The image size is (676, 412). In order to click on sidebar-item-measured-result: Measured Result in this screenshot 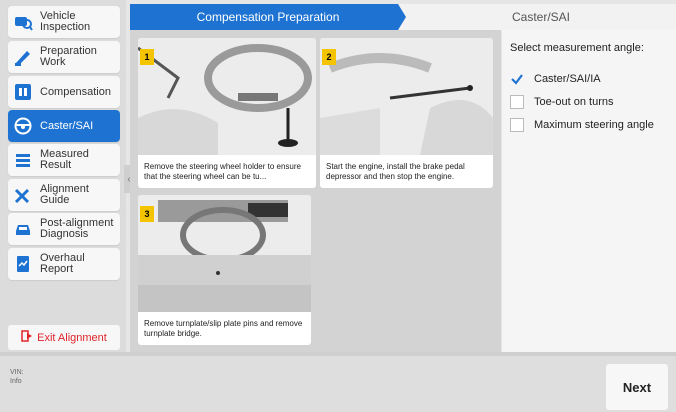, I will do `click(64, 160)`.